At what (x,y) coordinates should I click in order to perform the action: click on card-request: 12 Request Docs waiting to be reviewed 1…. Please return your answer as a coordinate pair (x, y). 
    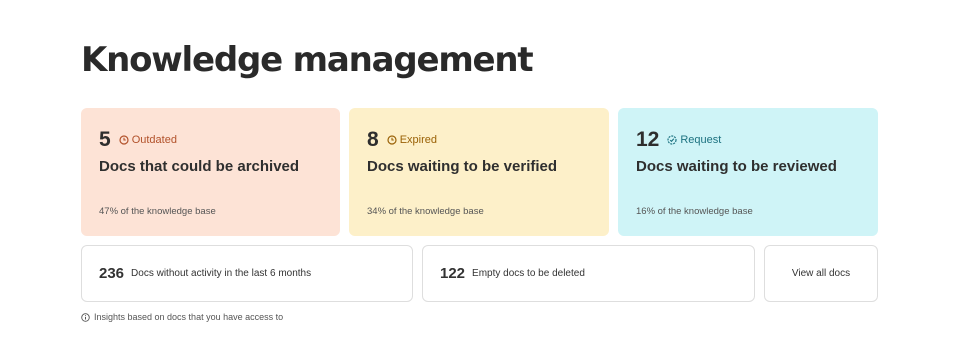
    Looking at the image, I should click on (748, 172).